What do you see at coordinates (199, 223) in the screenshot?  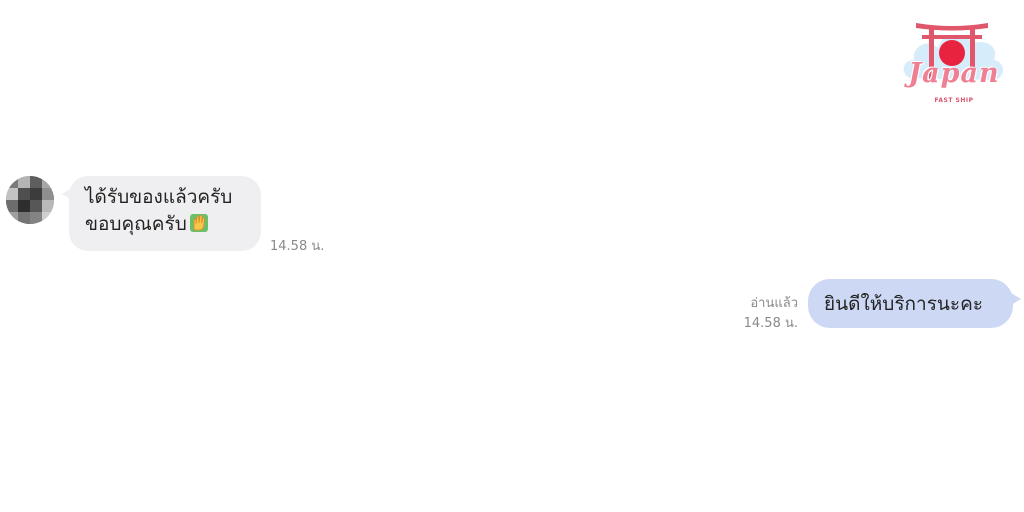 I see `raised-hand-emoji-icon` at bounding box center [199, 223].